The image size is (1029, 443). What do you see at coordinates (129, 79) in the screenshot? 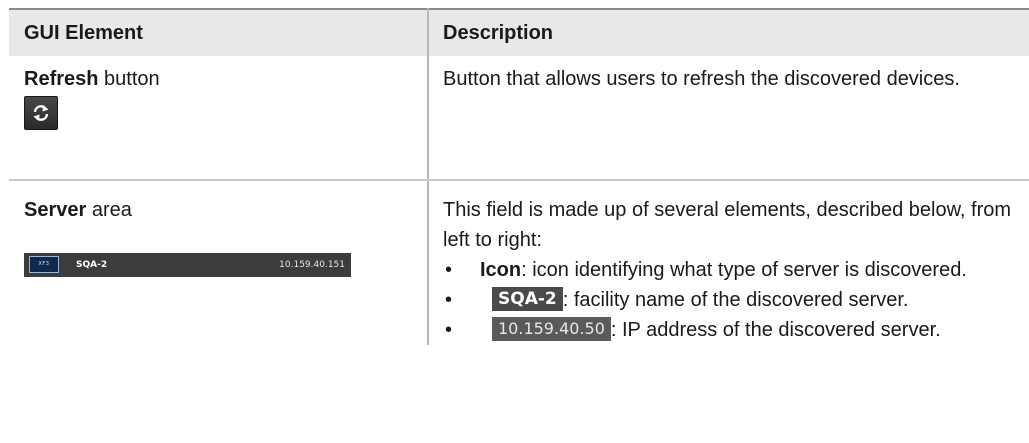
I see `element-type: button` at bounding box center [129, 79].